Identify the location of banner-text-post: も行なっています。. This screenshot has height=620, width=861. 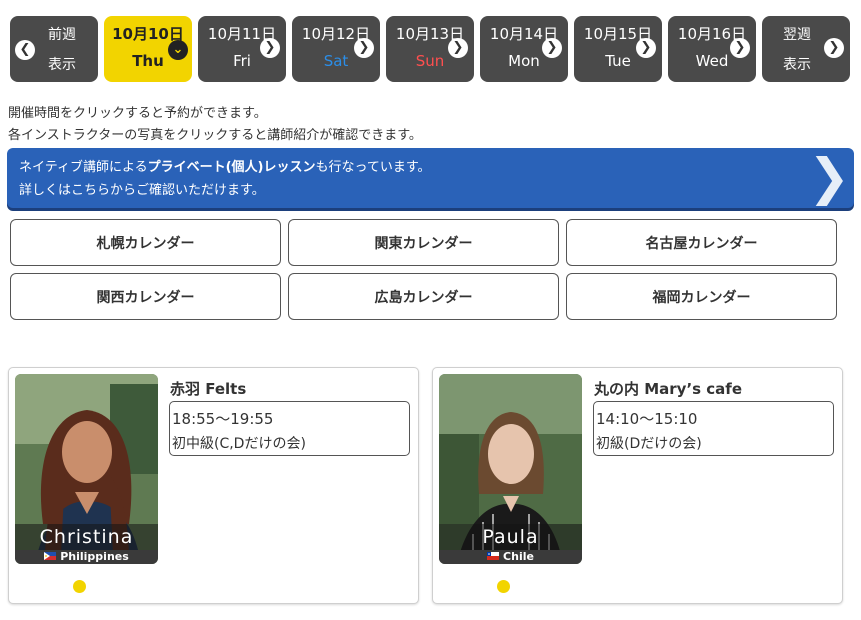
(373, 167).